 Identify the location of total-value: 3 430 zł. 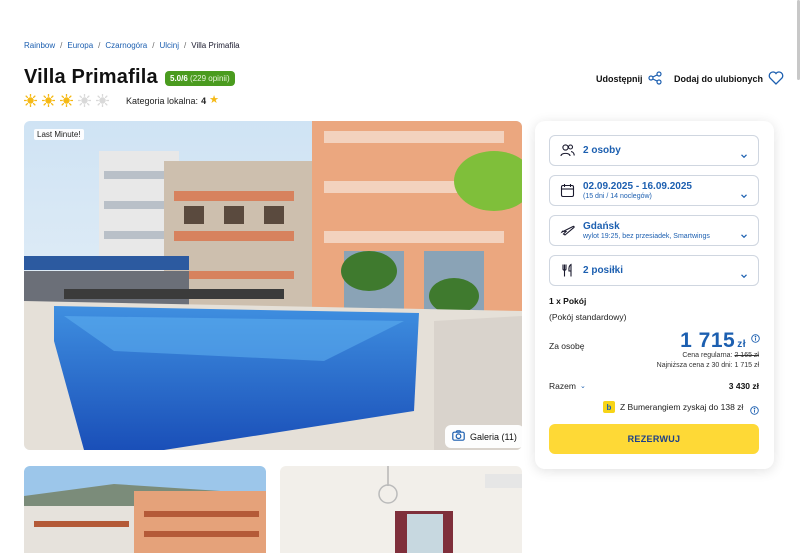
(743, 386).